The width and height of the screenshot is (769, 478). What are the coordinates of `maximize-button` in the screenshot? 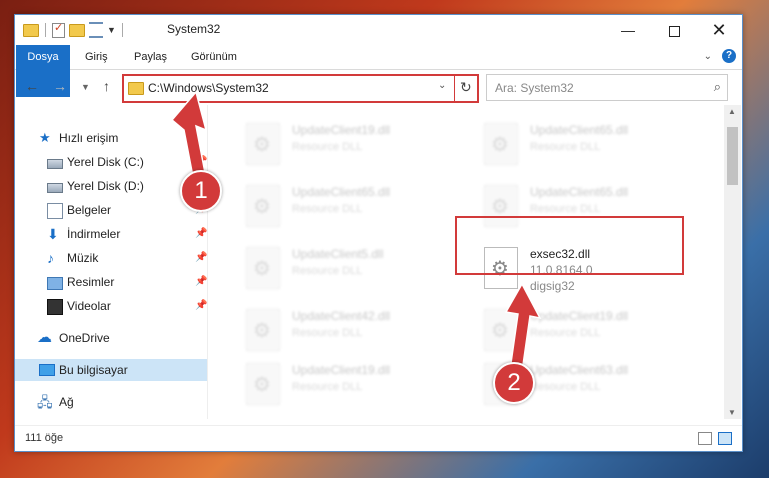 It's located at (674, 30).